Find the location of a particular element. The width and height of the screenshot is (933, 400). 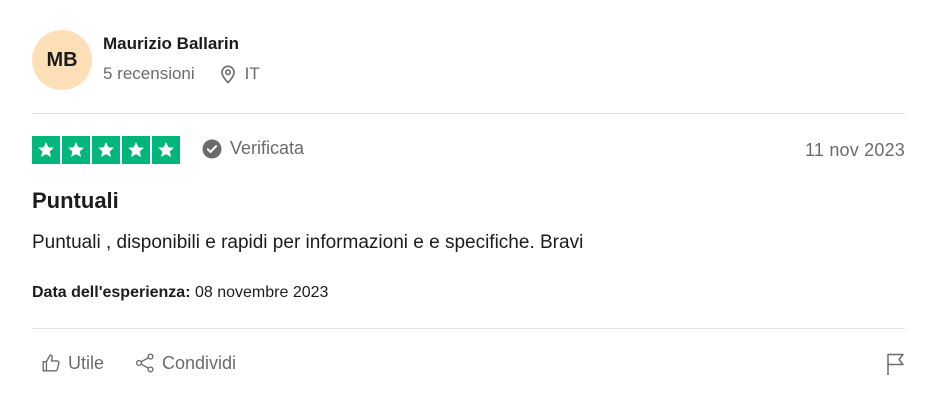

star-rating is located at coordinates (106, 150).